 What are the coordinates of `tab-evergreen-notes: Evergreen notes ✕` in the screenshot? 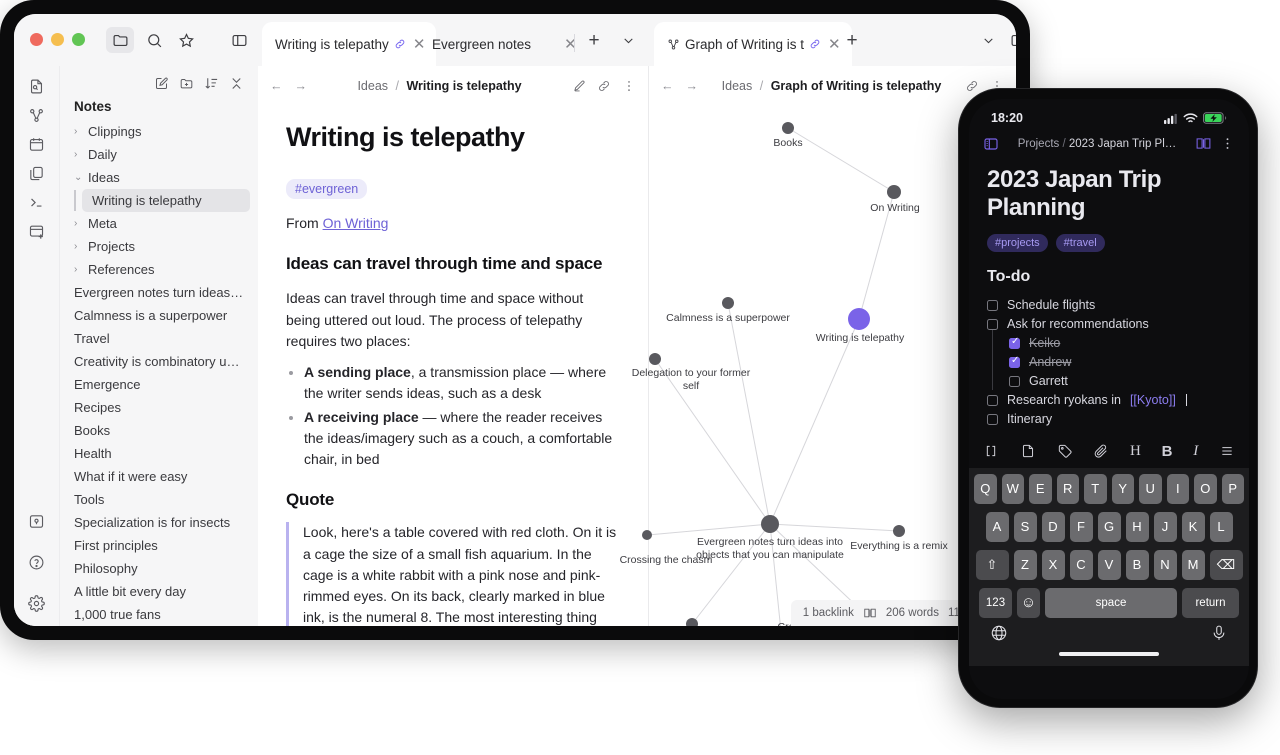 It's located at (503, 44).